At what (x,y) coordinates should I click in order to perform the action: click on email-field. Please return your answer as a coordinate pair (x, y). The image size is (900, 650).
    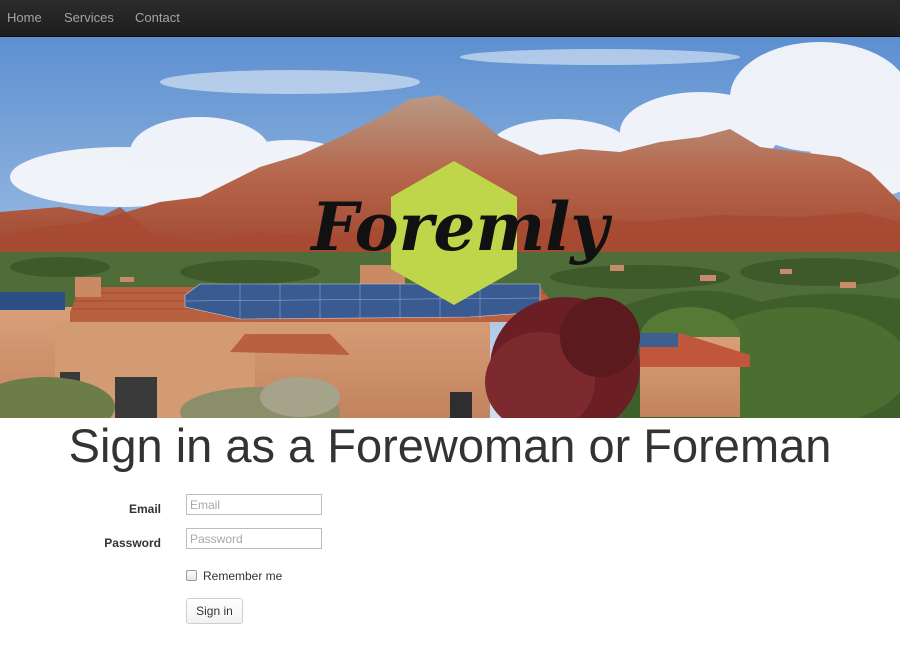
    Looking at the image, I should click on (254, 504).